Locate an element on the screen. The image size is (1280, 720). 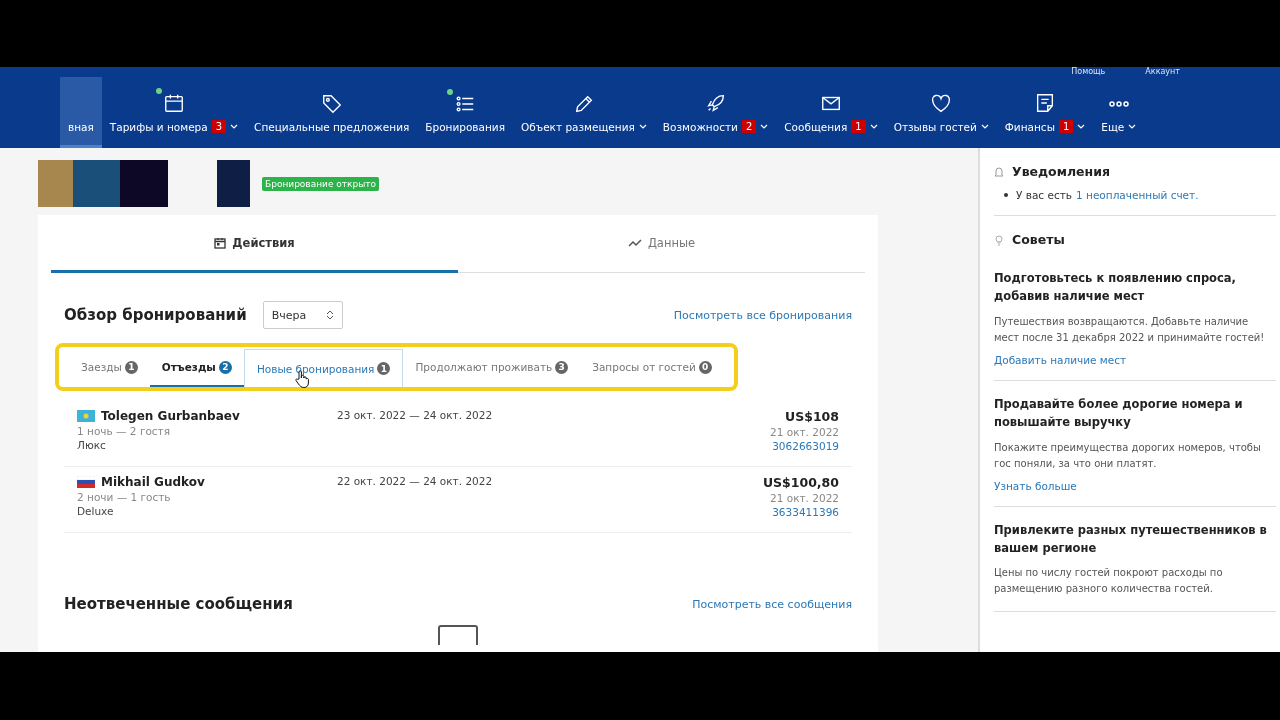
tip-text: Покажите преимущества дорогих номеров, чтобы гос поняли, за что они платят. is located at coordinates (1128, 455).